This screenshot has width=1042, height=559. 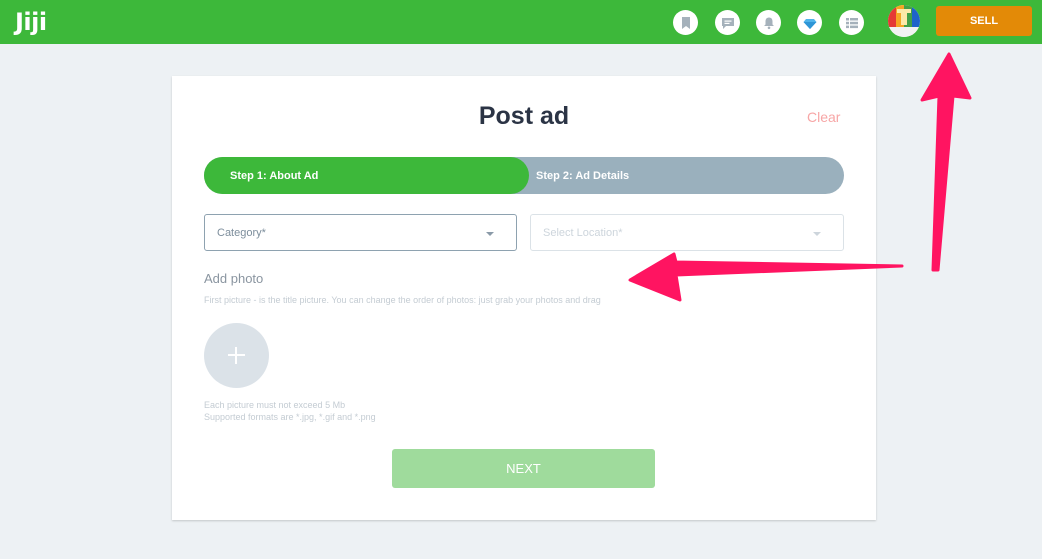 What do you see at coordinates (809, 22) in the screenshot?
I see `premium-diamond-icon` at bounding box center [809, 22].